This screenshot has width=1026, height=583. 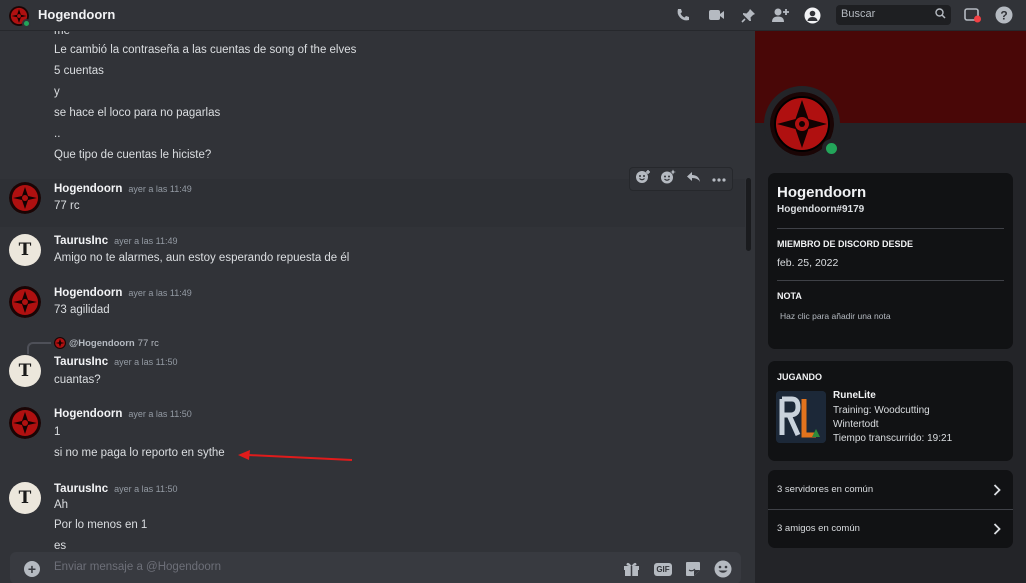 What do you see at coordinates (940, 15) in the screenshot?
I see `search-icon` at bounding box center [940, 15].